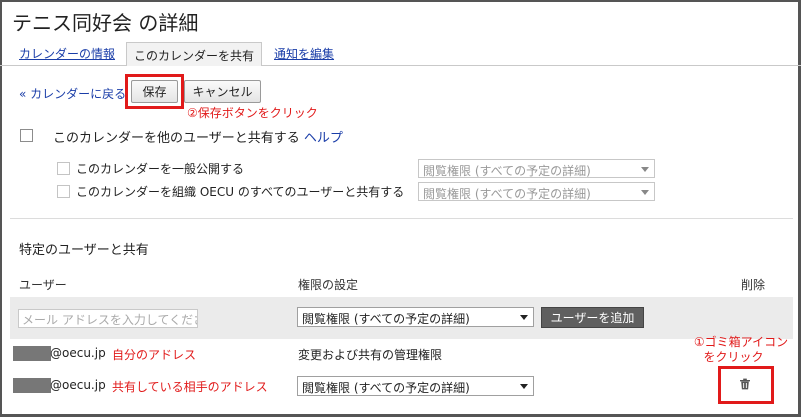 This screenshot has height=417, width=801. I want to click on share-public-label: このカレンダーを他のユーザーと共有する ヘルプ, so click(198, 136).